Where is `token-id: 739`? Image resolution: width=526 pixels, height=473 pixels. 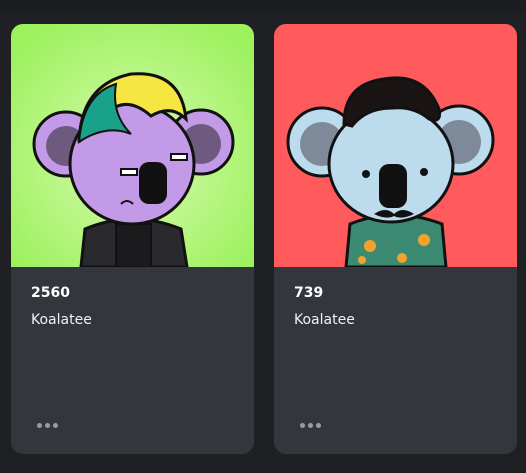 token-id: 739 is located at coordinates (309, 293).